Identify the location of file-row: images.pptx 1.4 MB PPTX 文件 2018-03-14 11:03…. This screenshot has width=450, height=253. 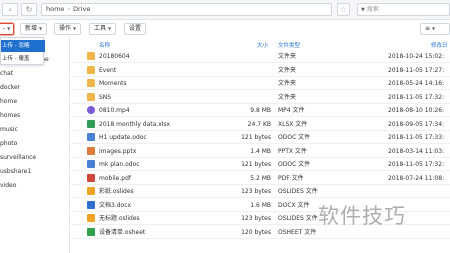
(260, 151).